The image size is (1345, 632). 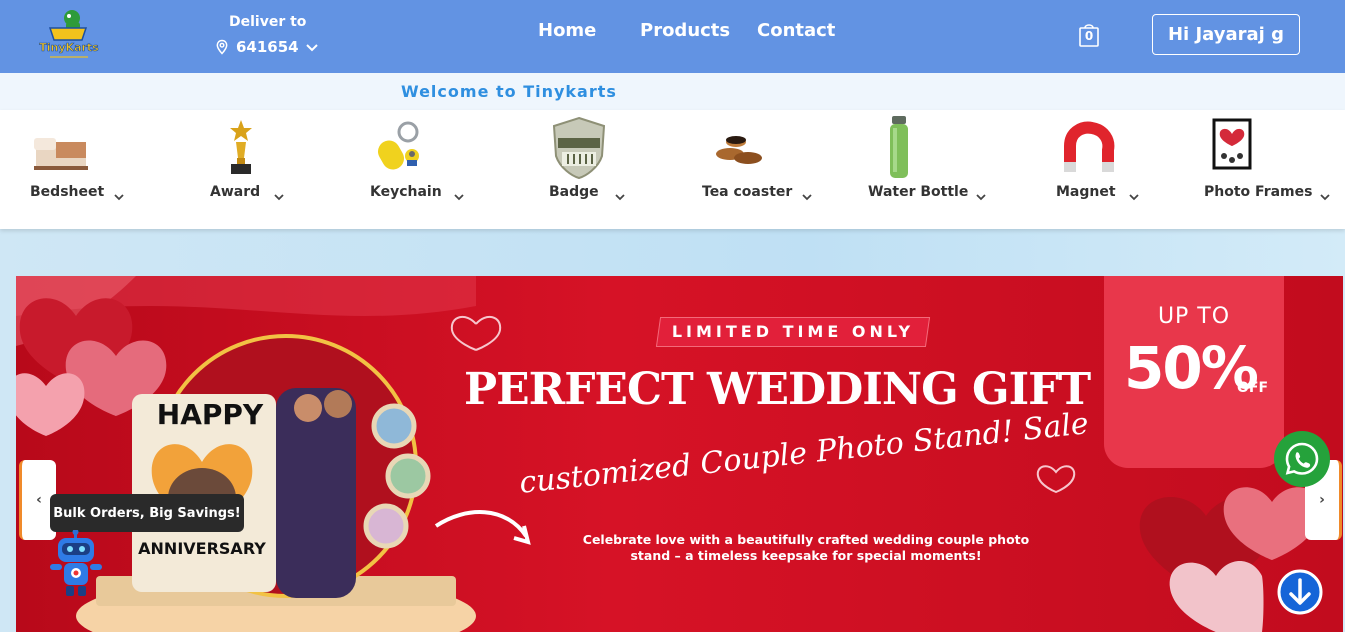 What do you see at coordinates (210, 414) in the screenshot?
I see `stand-happy-text: HAPPY` at bounding box center [210, 414].